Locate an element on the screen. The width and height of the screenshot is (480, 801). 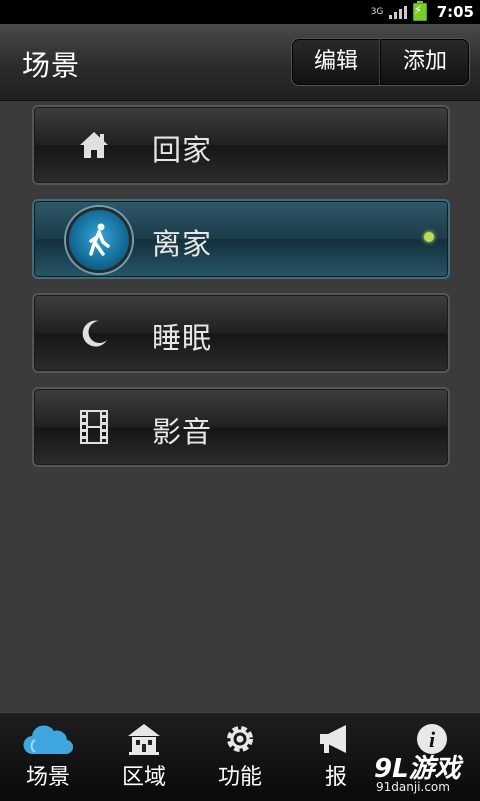
scene-label: 离家 is located at coordinates (182, 244).